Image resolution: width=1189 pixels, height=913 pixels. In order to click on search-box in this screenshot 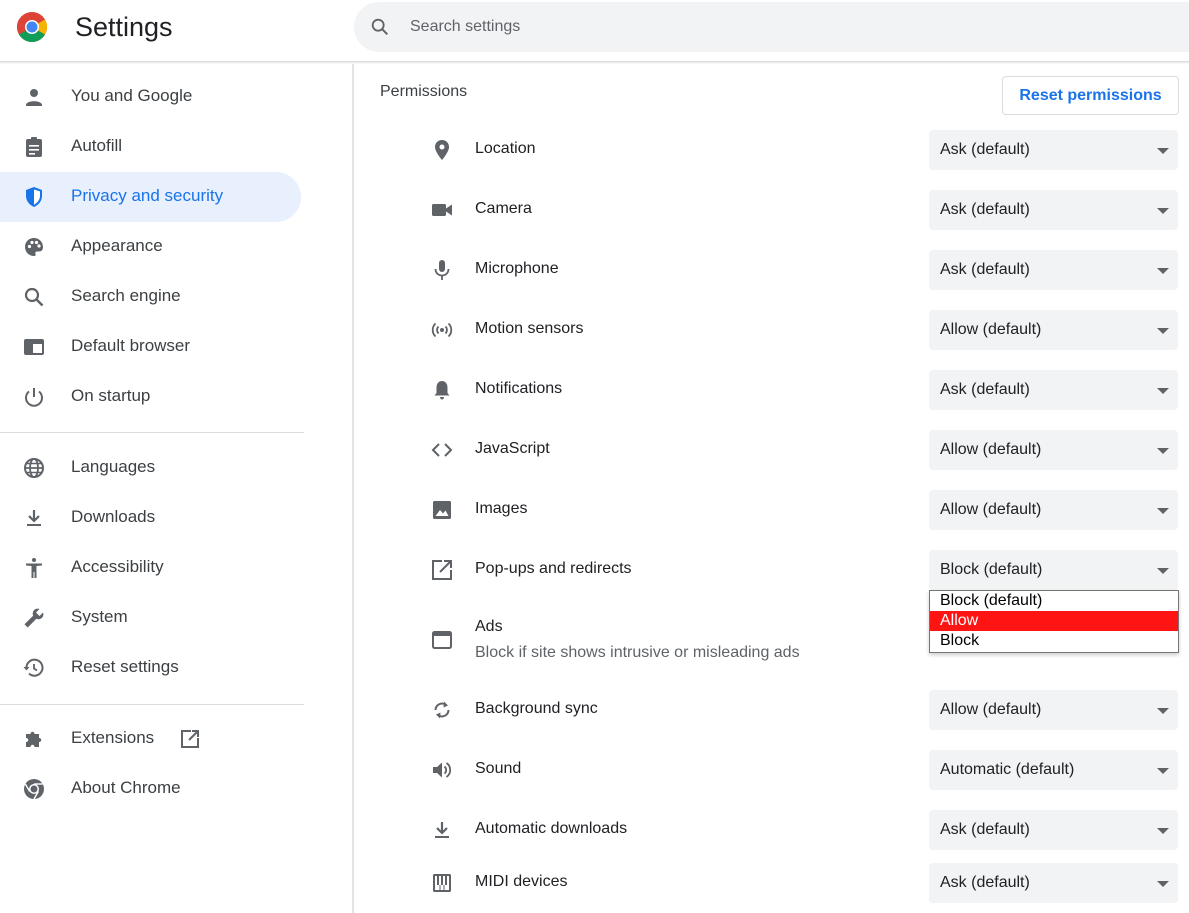, I will do `click(771, 27)`.